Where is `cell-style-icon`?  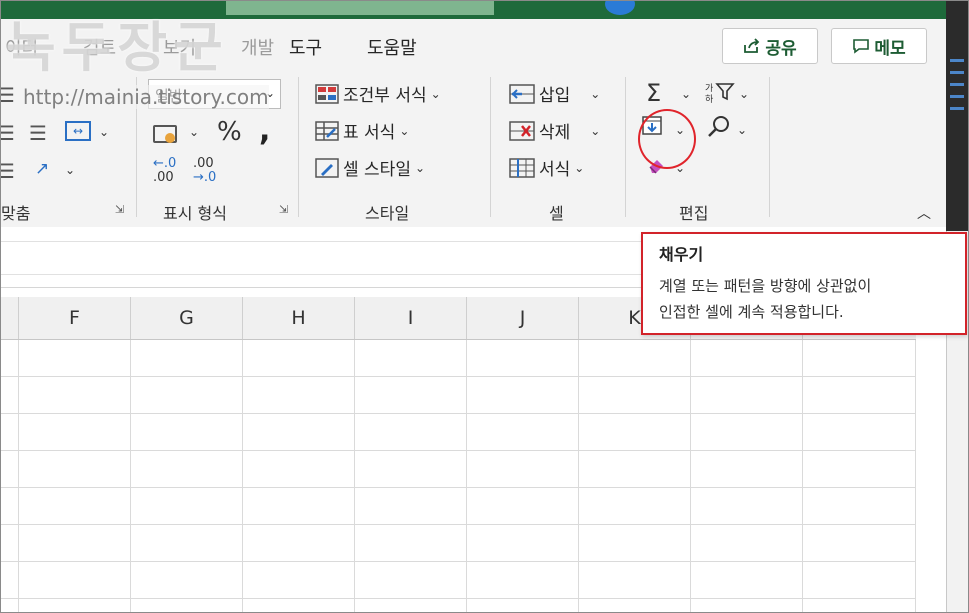
cell-style-icon is located at coordinates (327, 167).